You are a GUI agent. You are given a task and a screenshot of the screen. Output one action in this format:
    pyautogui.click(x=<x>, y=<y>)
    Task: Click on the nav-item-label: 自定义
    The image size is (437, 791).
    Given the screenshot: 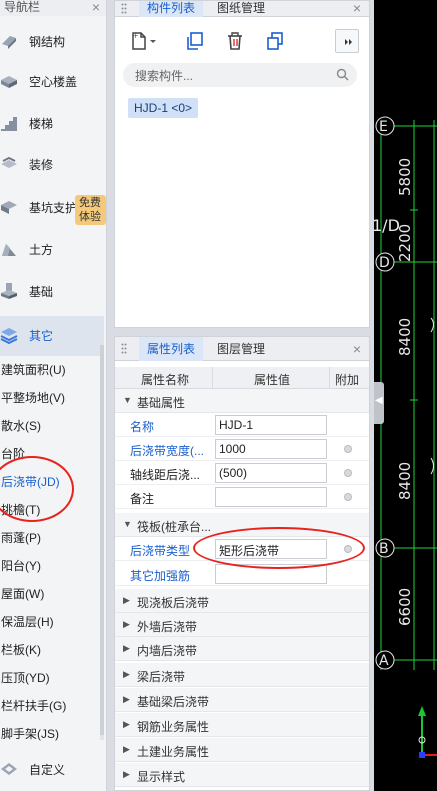 What is the action you would take?
    pyautogui.click(x=47, y=770)
    